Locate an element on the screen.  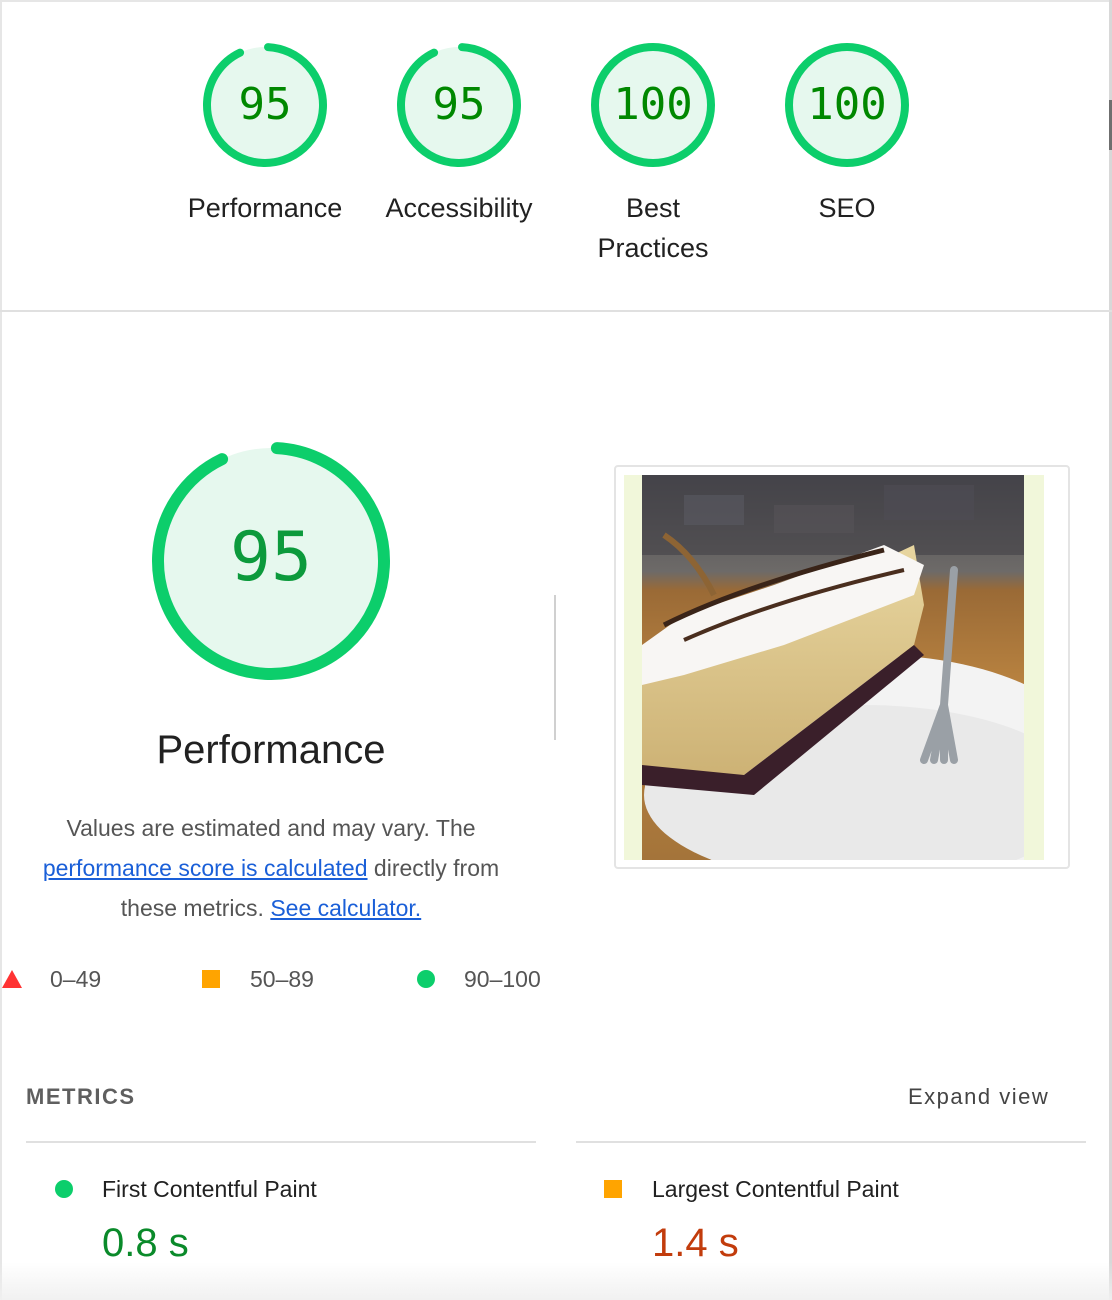
triangle-icon is located at coordinates (12, 979).